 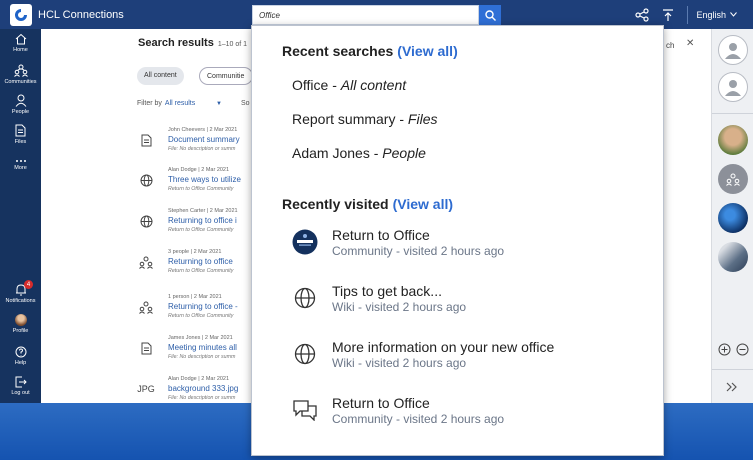 I want to click on recently-visited-view-all: (View all), so click(x=423, y=204).